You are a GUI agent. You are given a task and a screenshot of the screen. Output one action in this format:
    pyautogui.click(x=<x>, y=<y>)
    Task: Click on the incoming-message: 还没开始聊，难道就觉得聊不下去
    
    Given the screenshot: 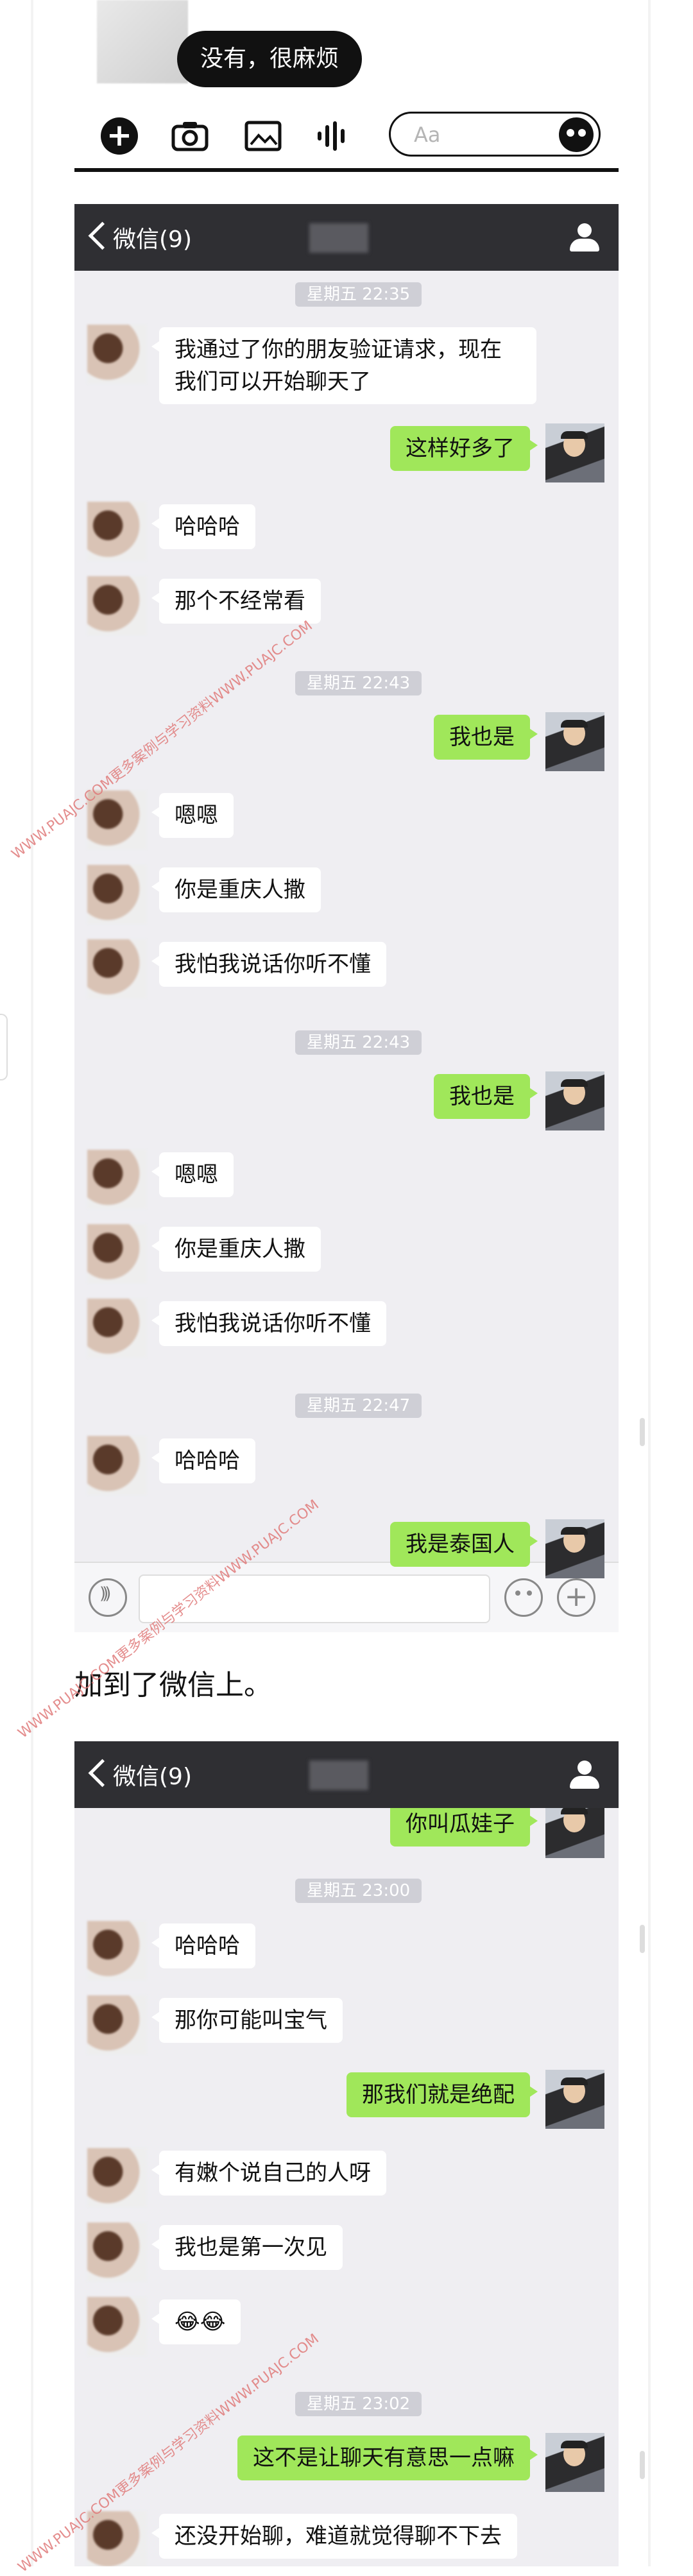 What is the action you would take?
    pyautogui.click(x=346, y=2538)
    